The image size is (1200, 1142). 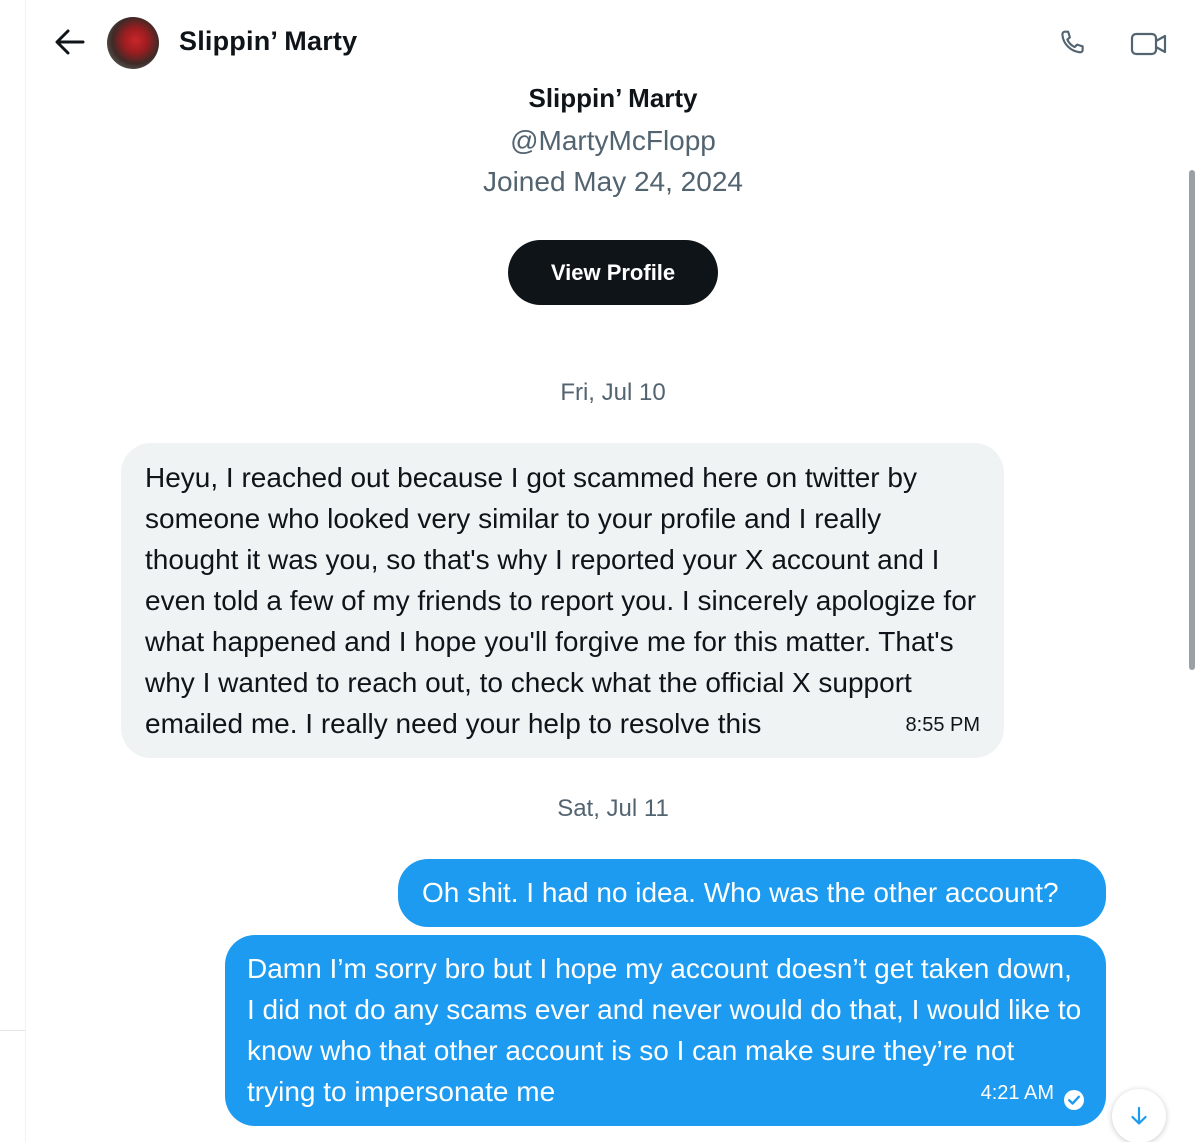 What do you see at coordinates (613, 808) in the screenshot?
I see `date-separator: Sat, Jul 11` at bounding box center [613, 808].